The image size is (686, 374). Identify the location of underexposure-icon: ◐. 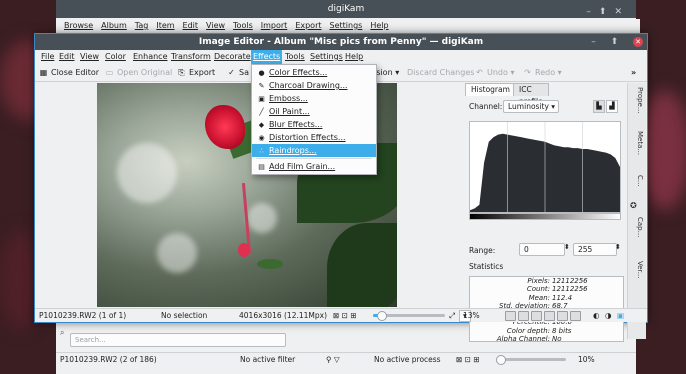
(596, 315).